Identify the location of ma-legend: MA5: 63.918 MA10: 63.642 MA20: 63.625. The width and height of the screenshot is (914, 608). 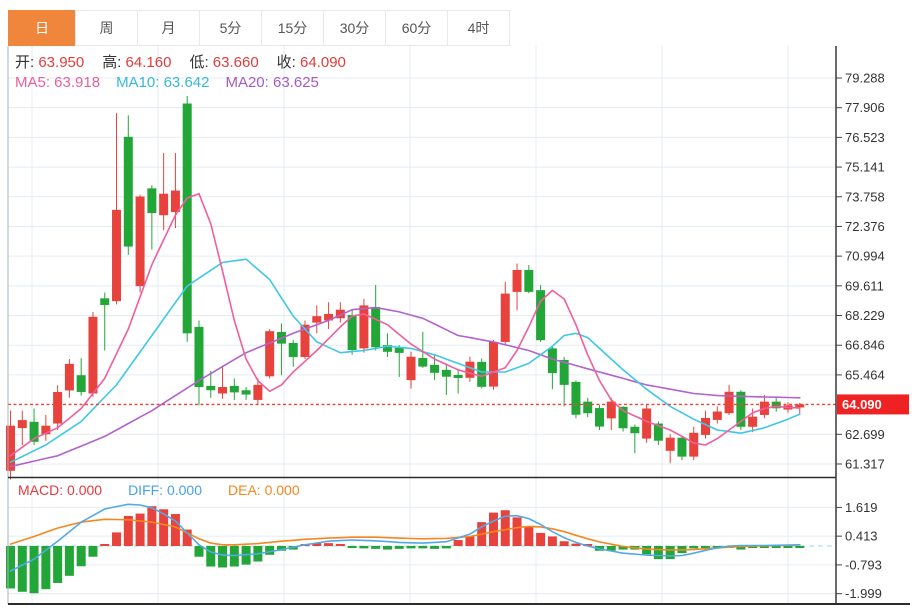
(167, 82).